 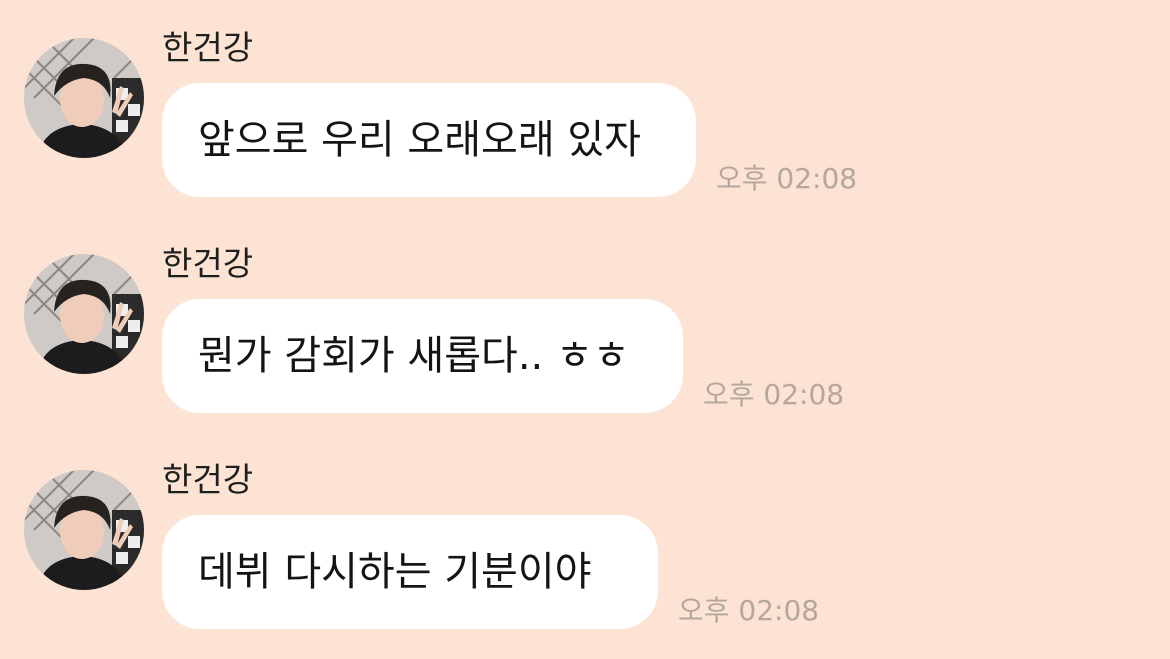 What do you see at coordinates (410, 572) in the screenshot?
I see `message-bubble: 데뷔 다시하는 기분이야` at bounding box center [410, 572].